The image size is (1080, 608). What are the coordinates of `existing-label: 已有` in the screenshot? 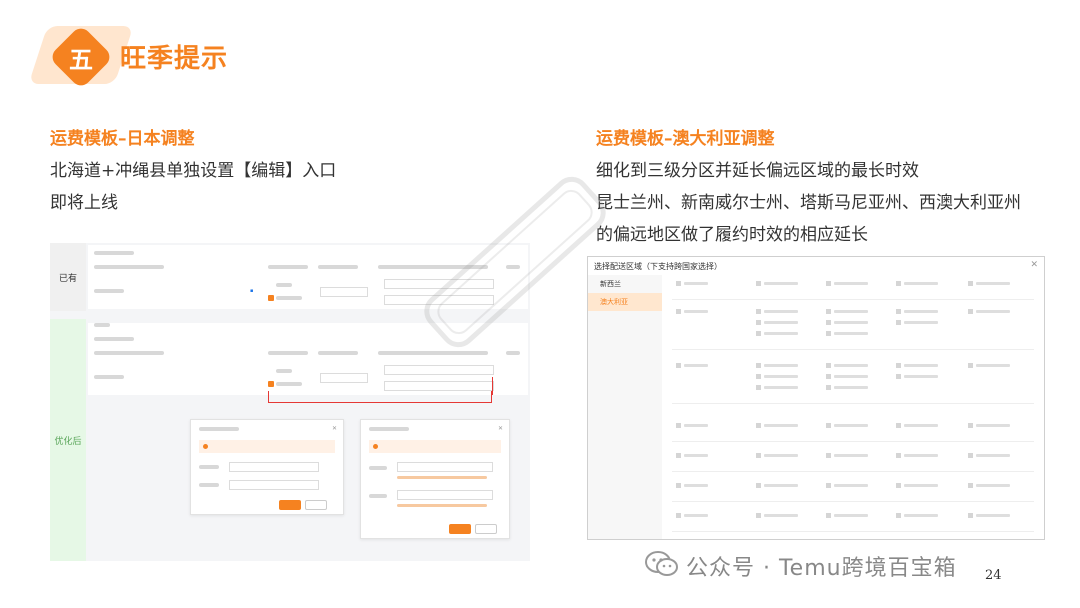 It's located at (68, 277).